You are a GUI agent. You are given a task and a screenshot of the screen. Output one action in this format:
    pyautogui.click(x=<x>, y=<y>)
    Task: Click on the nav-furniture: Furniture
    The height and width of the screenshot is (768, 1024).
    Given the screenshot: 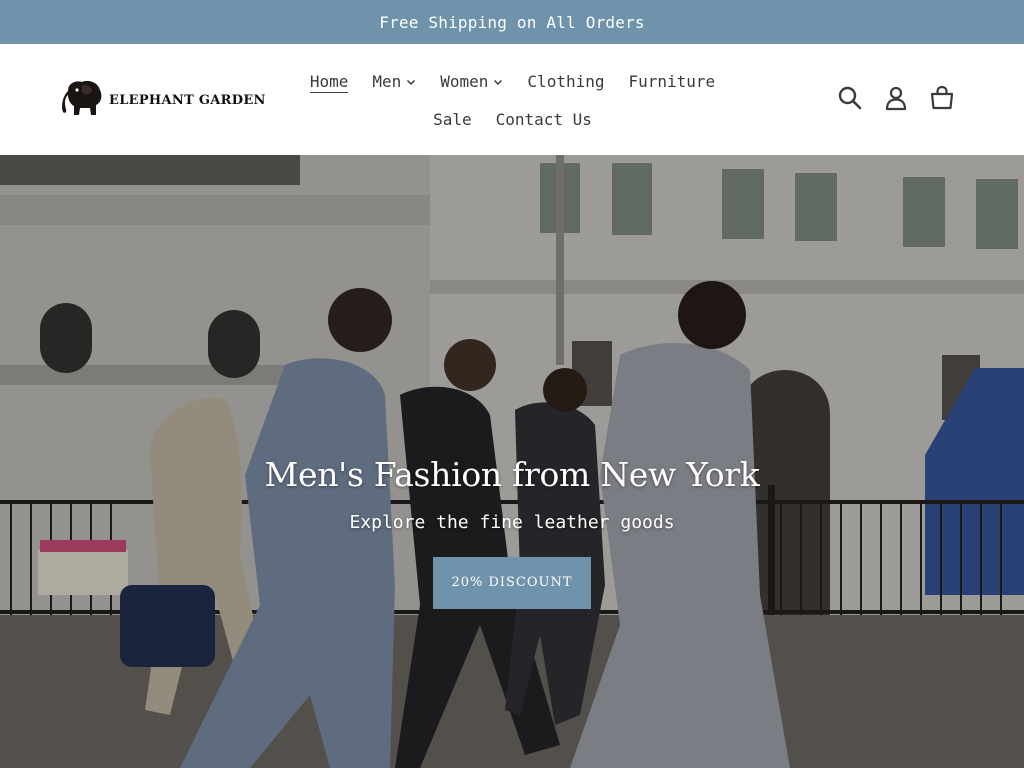 What is the action you would take?
    pyautogui.click(x=671, y=82)
    